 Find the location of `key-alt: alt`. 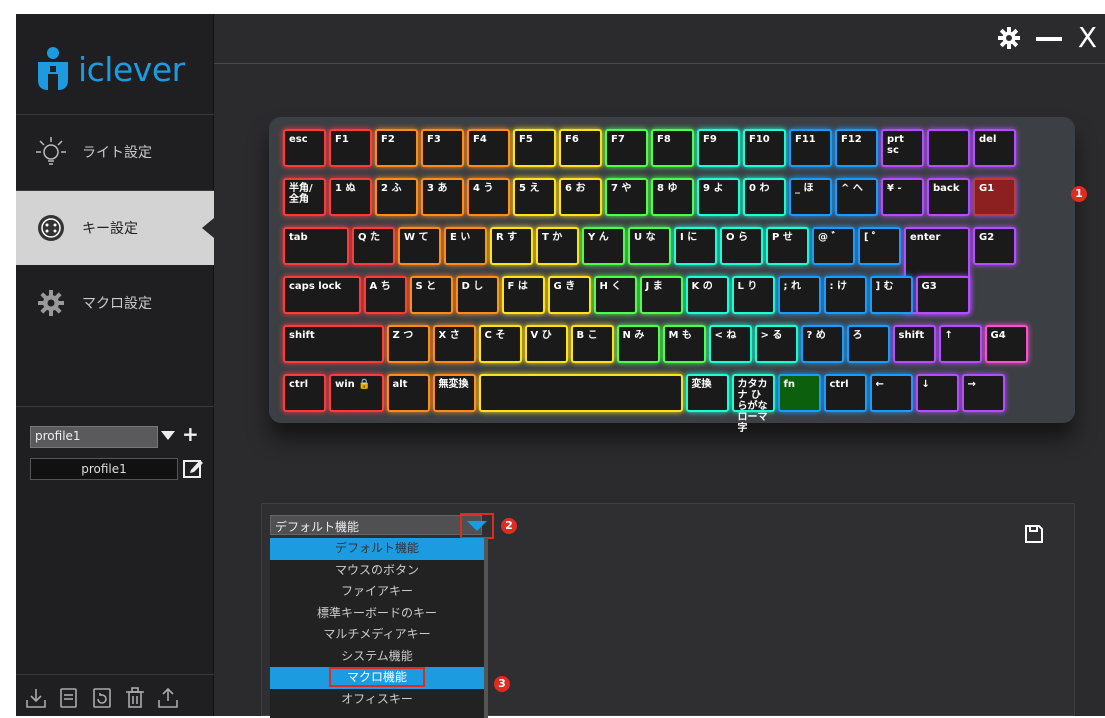

key-alt: alt is located at coordinates (408, 393).